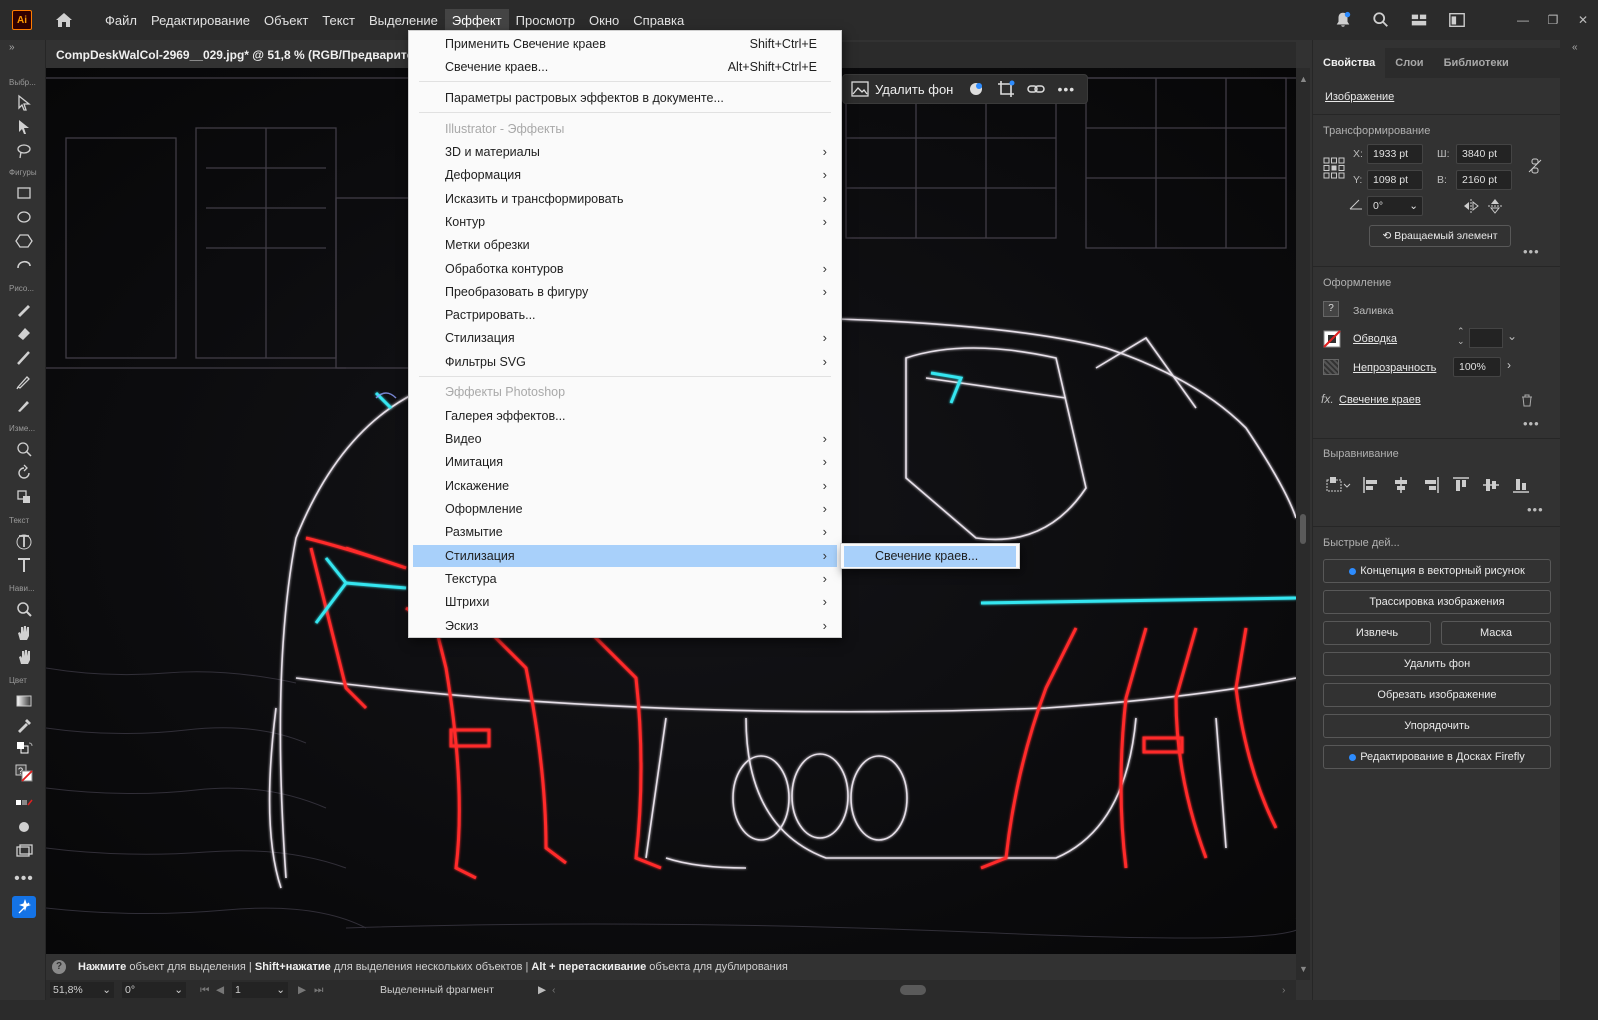  I want to click on scroll-down-icon: ▼, so click(1303, 969).